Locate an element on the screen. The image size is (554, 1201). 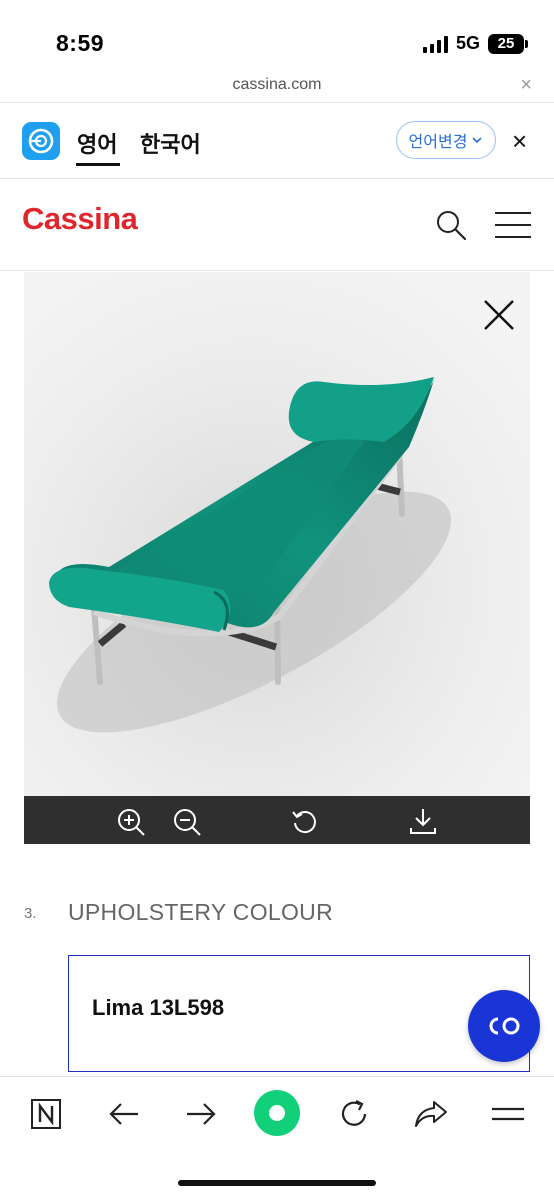
notion-icon is located at coordinates (46, 1114).